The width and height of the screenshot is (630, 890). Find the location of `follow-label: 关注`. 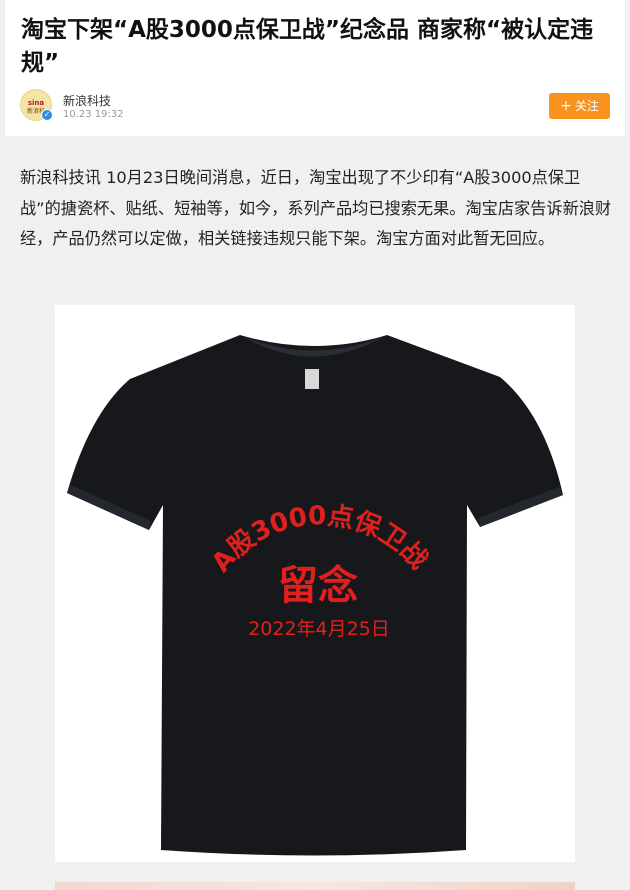

follow-label: 关注 is located at coordinates (586, 106).